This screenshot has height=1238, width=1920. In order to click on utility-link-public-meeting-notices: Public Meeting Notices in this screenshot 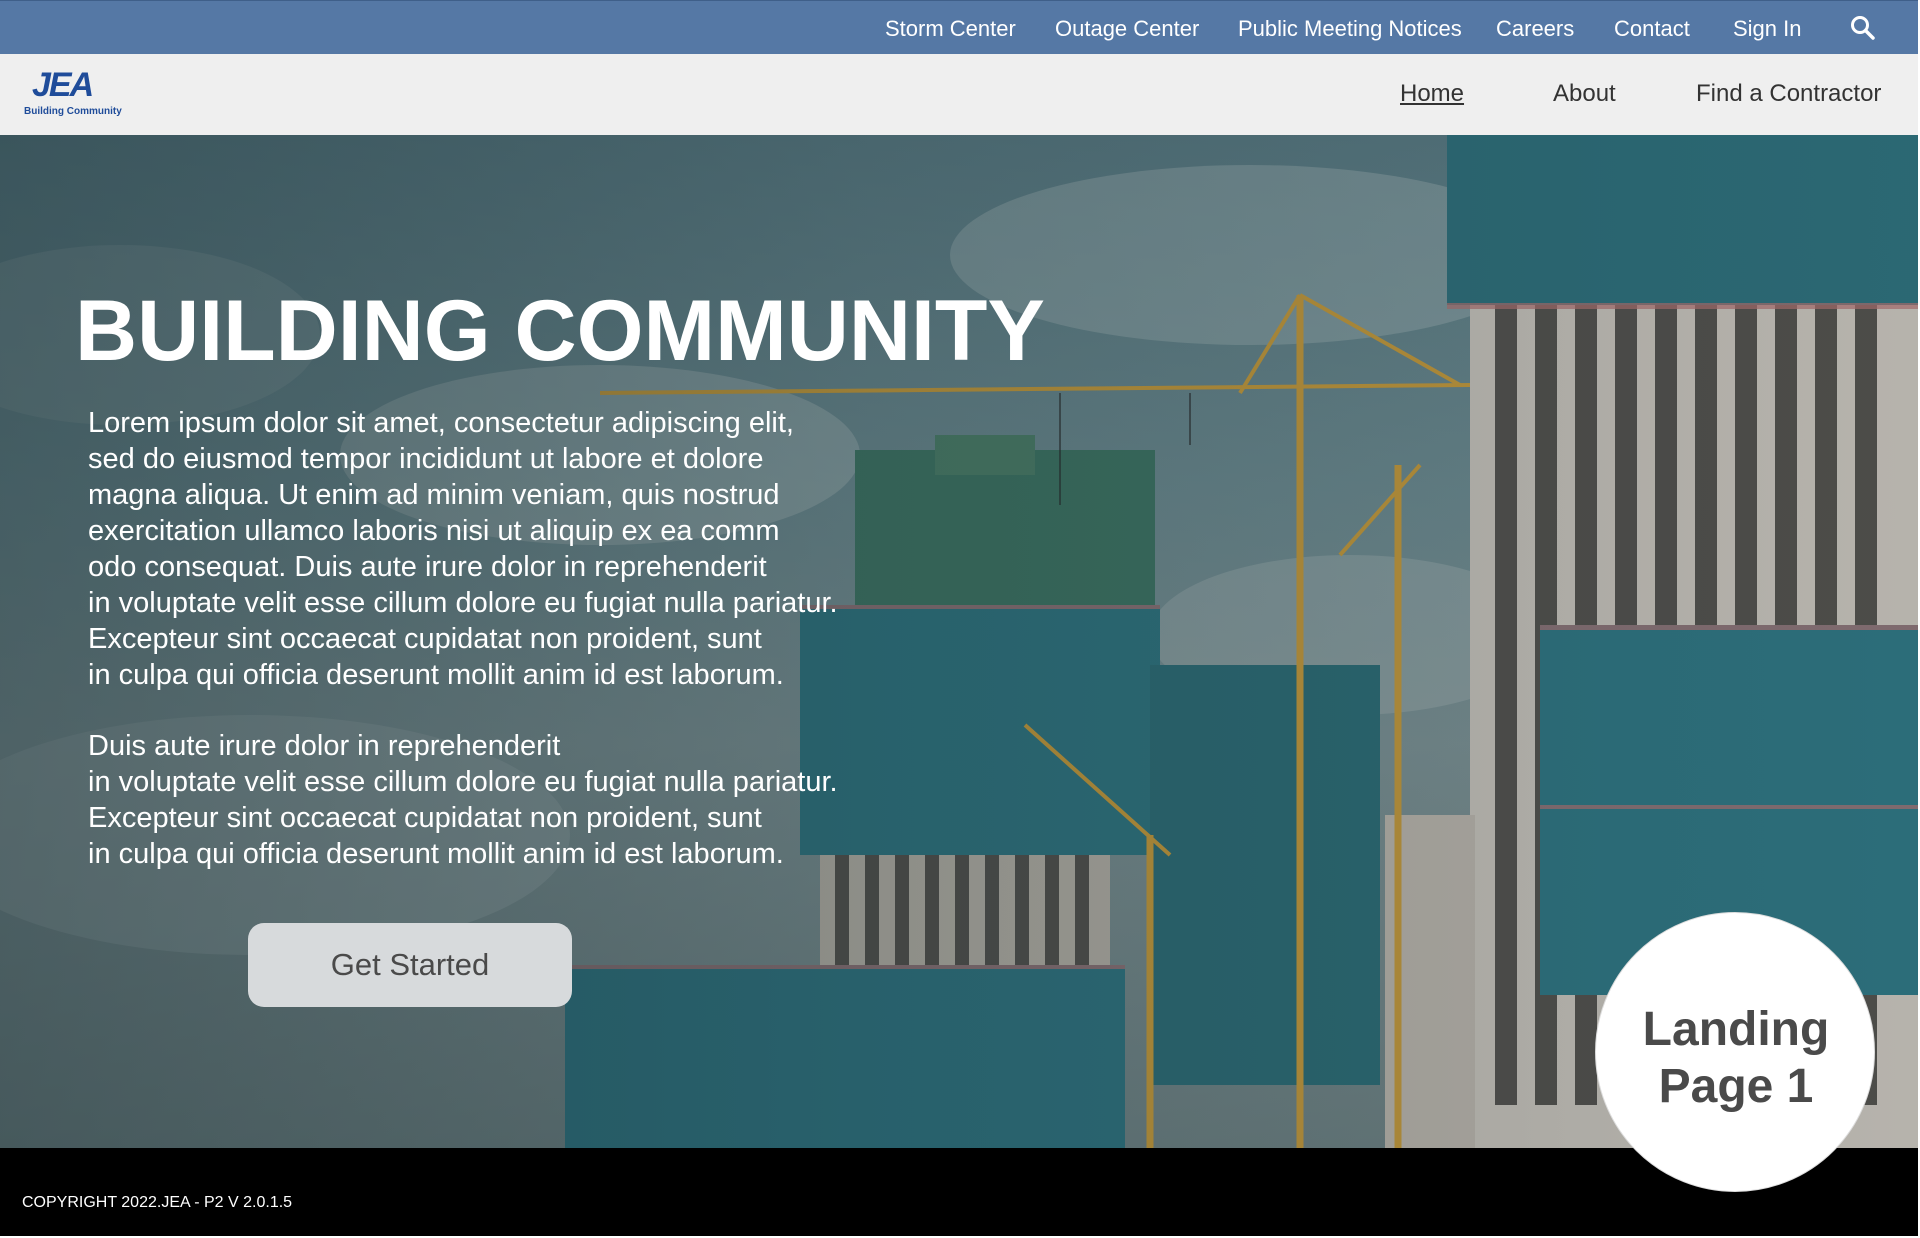, I will do `click(1350, 29)`.